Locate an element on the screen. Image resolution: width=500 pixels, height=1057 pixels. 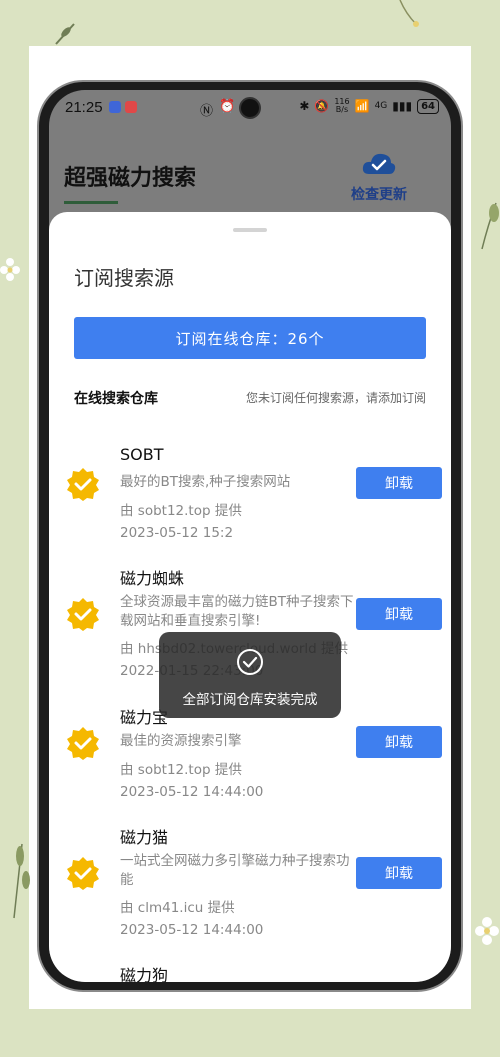
wifi-icon: 📶 is located at coordinates (362, 106).